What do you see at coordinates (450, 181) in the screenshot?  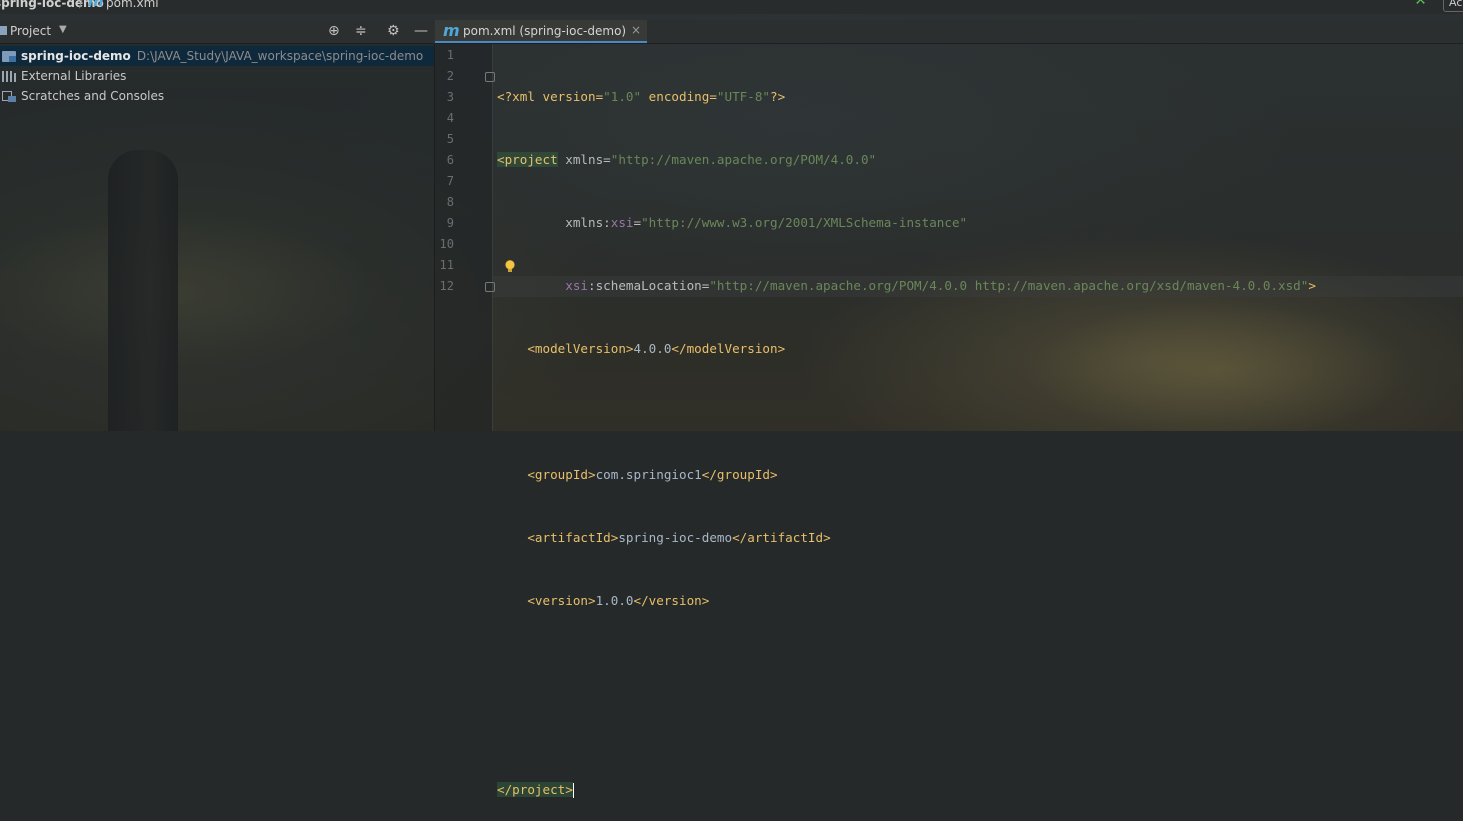 I see `line-number: 7` at bounding box center [450, 181].